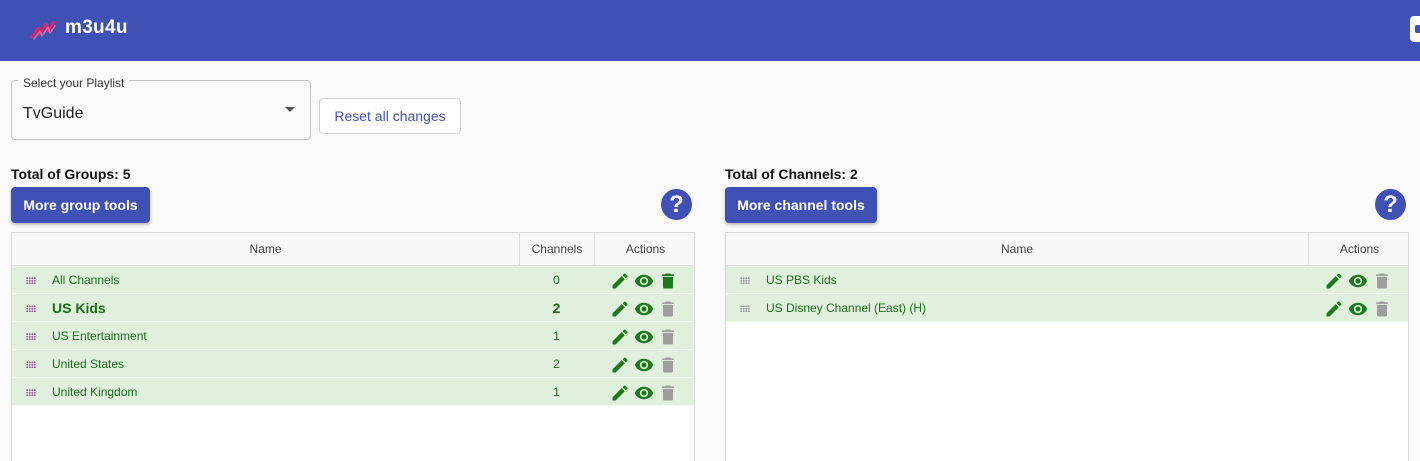  I want to click on groups-col-channels: Channels, so click(556, 249).